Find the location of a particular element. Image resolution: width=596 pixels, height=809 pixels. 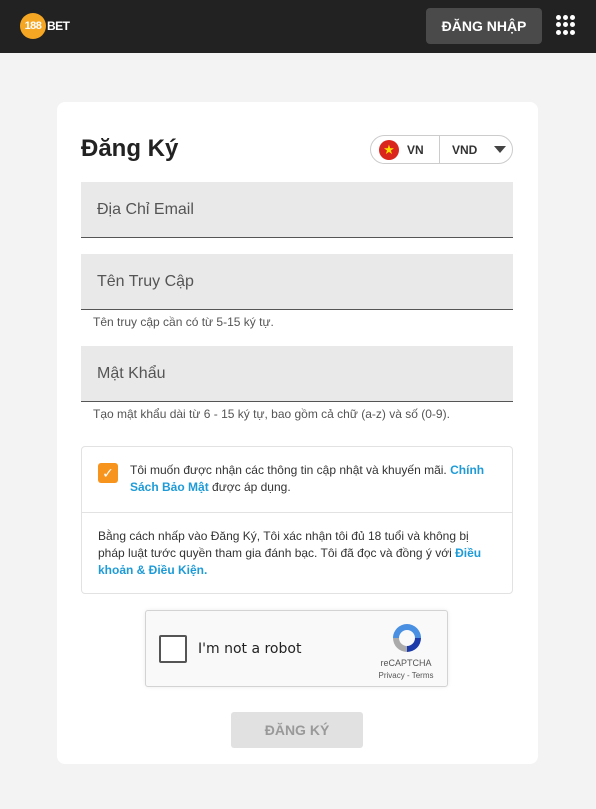

username-field-container is located at coordinates (297, 282).